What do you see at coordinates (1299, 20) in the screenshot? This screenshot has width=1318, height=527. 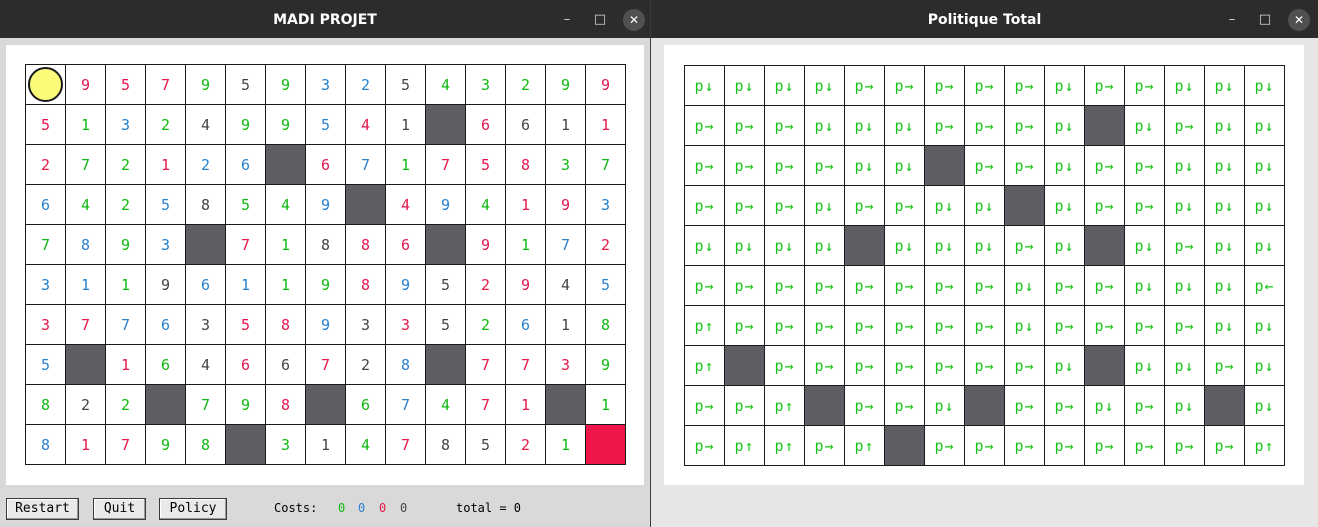 I see `close-button: ✕` at bounding box center [1299, 20].